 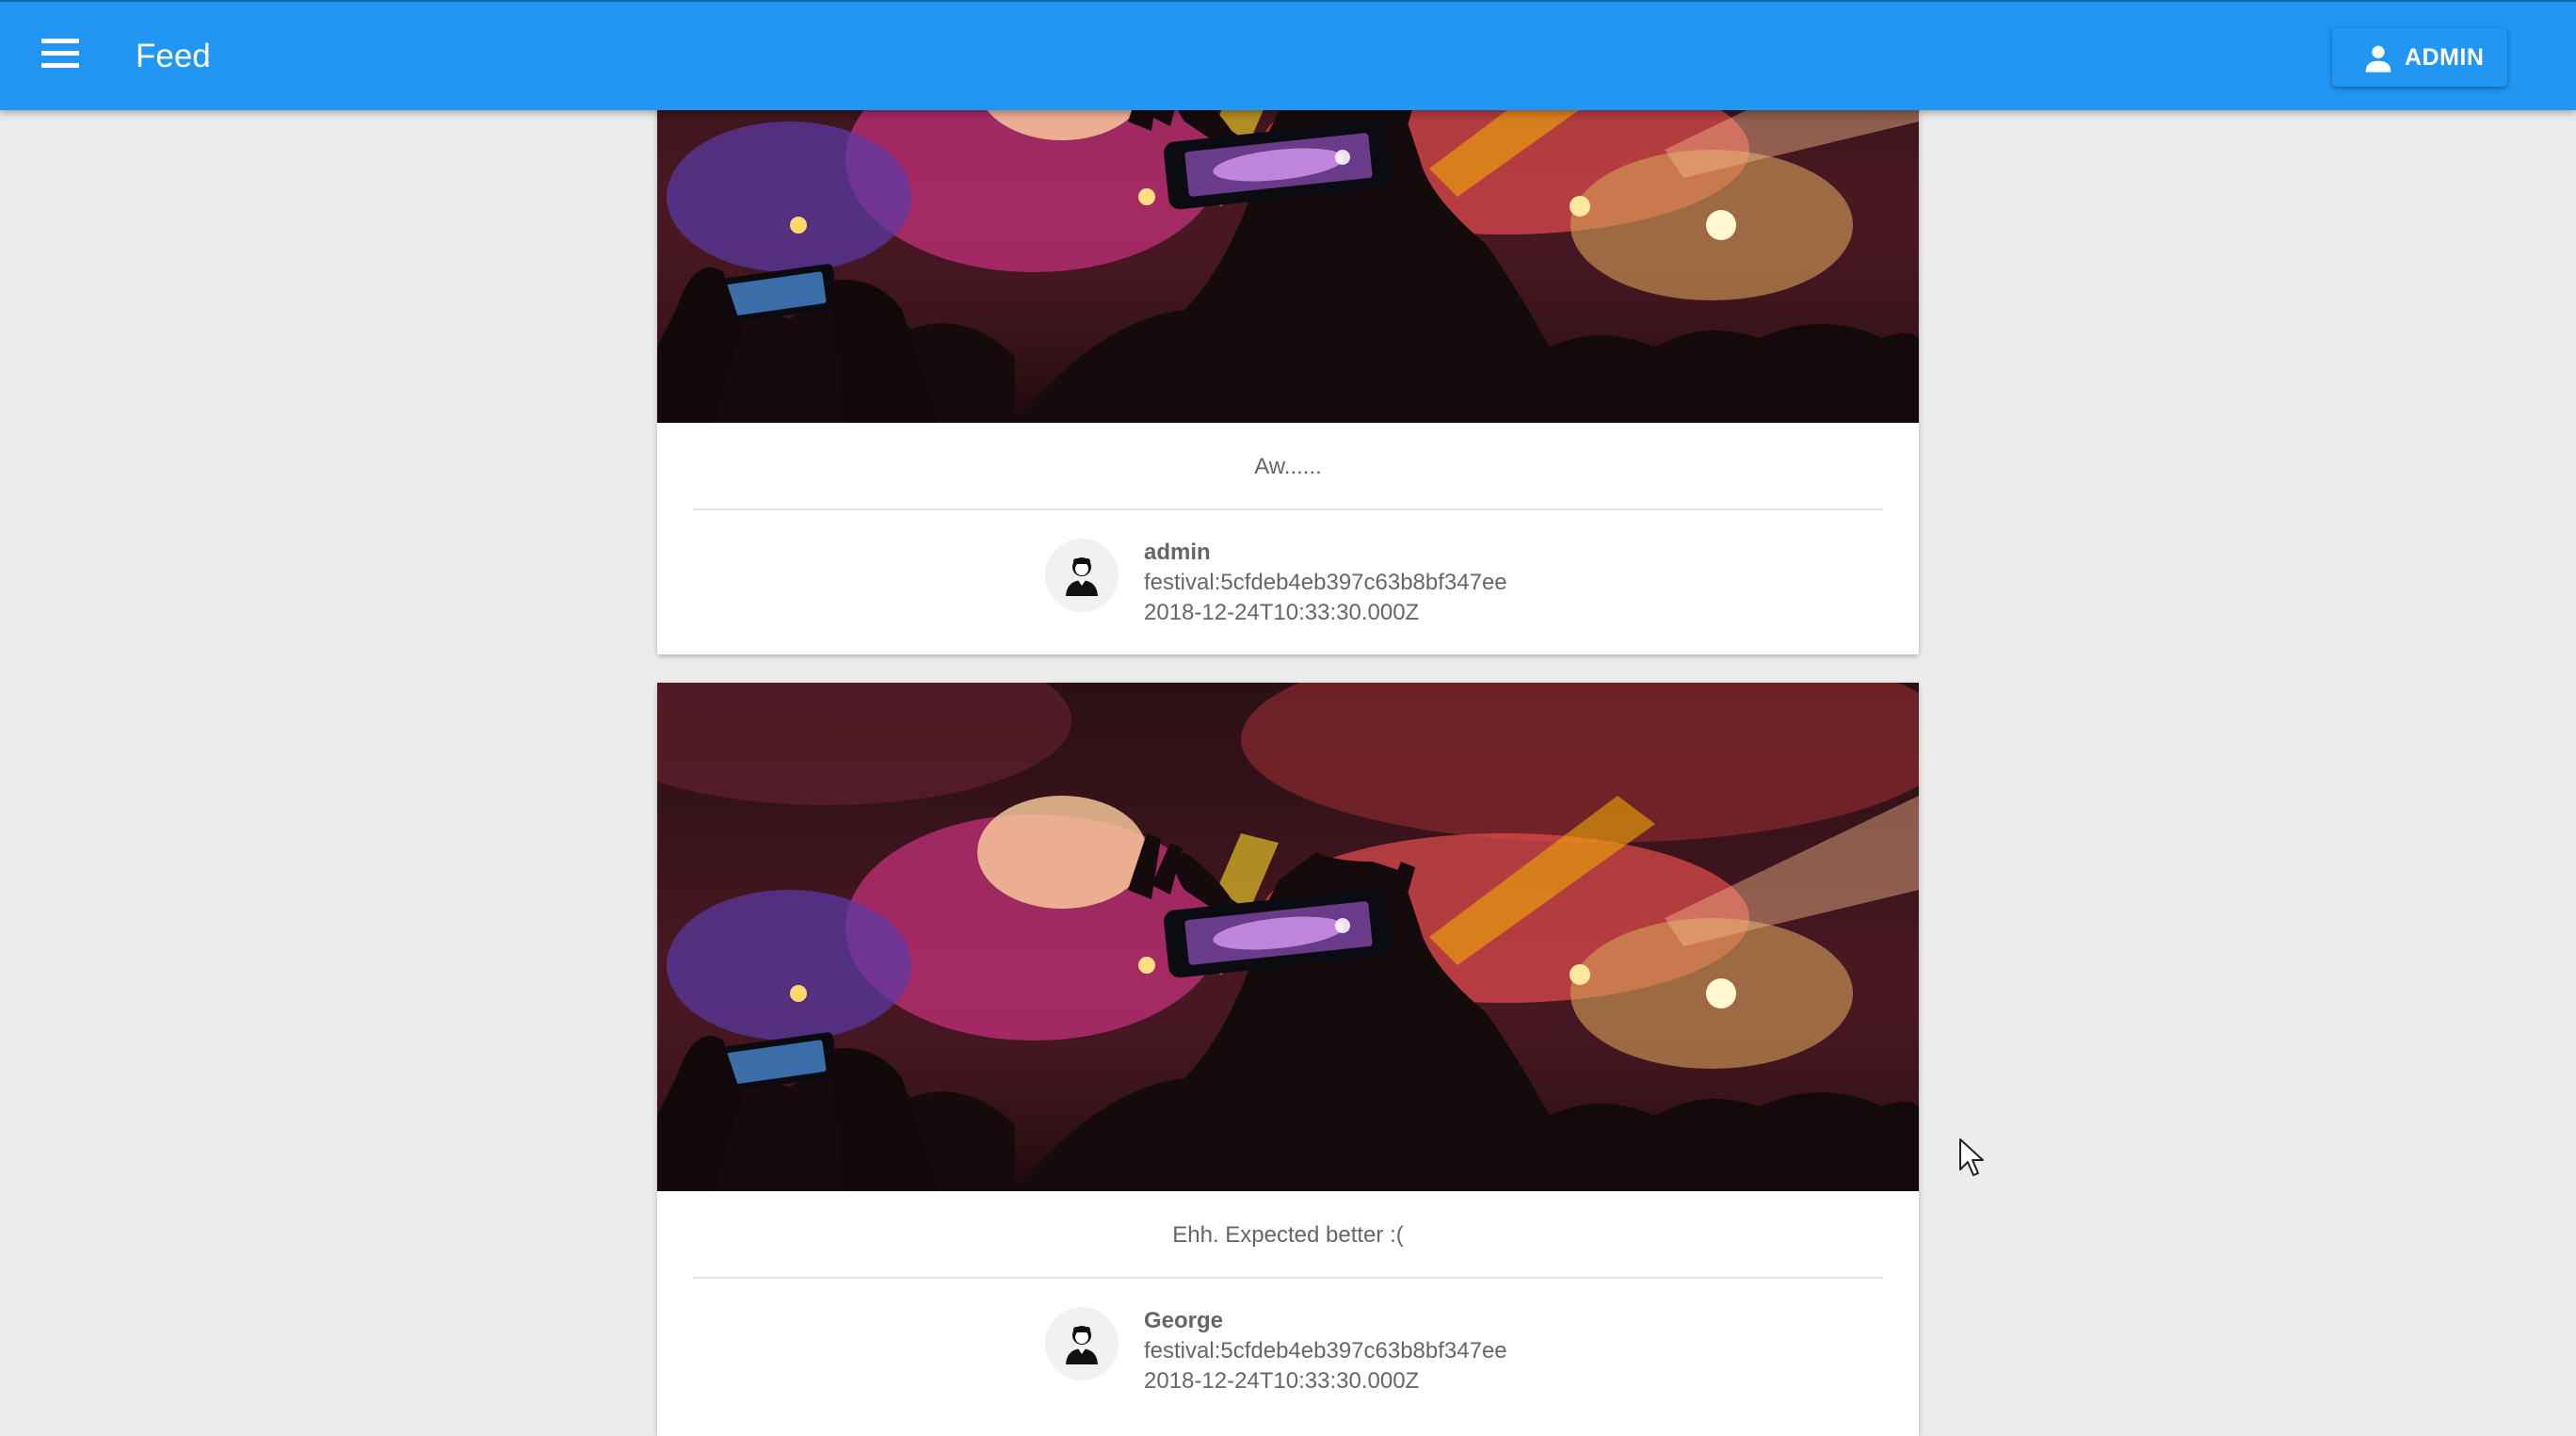 I want to click on page-title: Feed, so click(x=173, y=56).